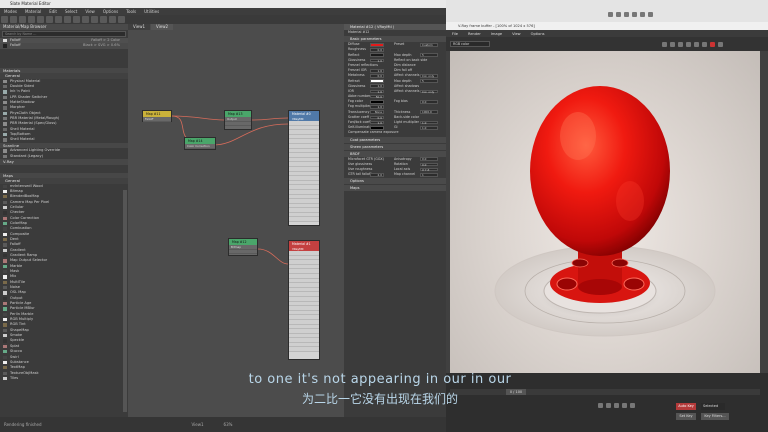  Describe the element at coordinates (121, 19) in the screenshot. I see `navigator-icon` at that location.